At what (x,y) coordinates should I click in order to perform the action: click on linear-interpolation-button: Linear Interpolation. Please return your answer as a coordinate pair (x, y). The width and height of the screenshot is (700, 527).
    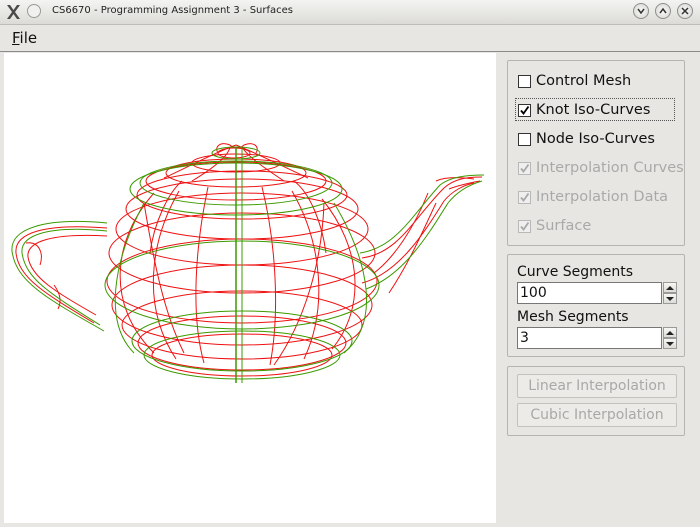
    Looking at the image, I should click on (597, 386).